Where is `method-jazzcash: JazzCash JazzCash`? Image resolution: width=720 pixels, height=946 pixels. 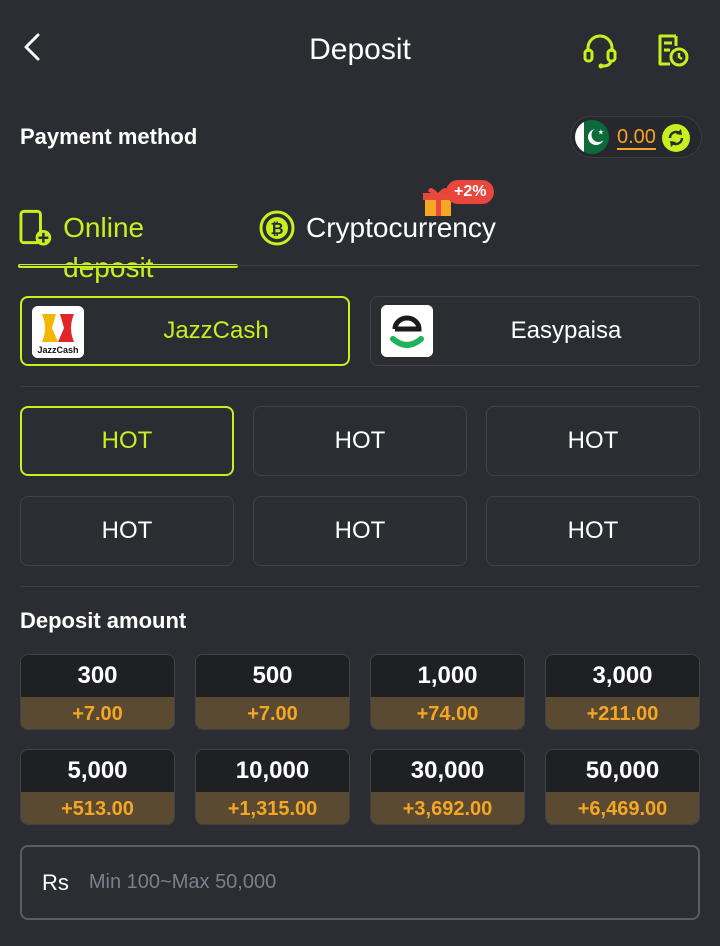
method-jazzcash: JazzCash JazzCash is located at coordinates (185, 331).